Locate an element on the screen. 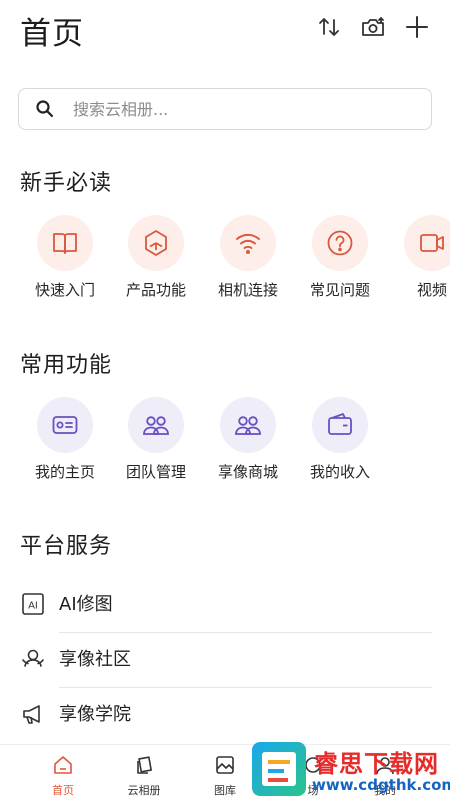  question-icon is located at coordinates (340, 243).